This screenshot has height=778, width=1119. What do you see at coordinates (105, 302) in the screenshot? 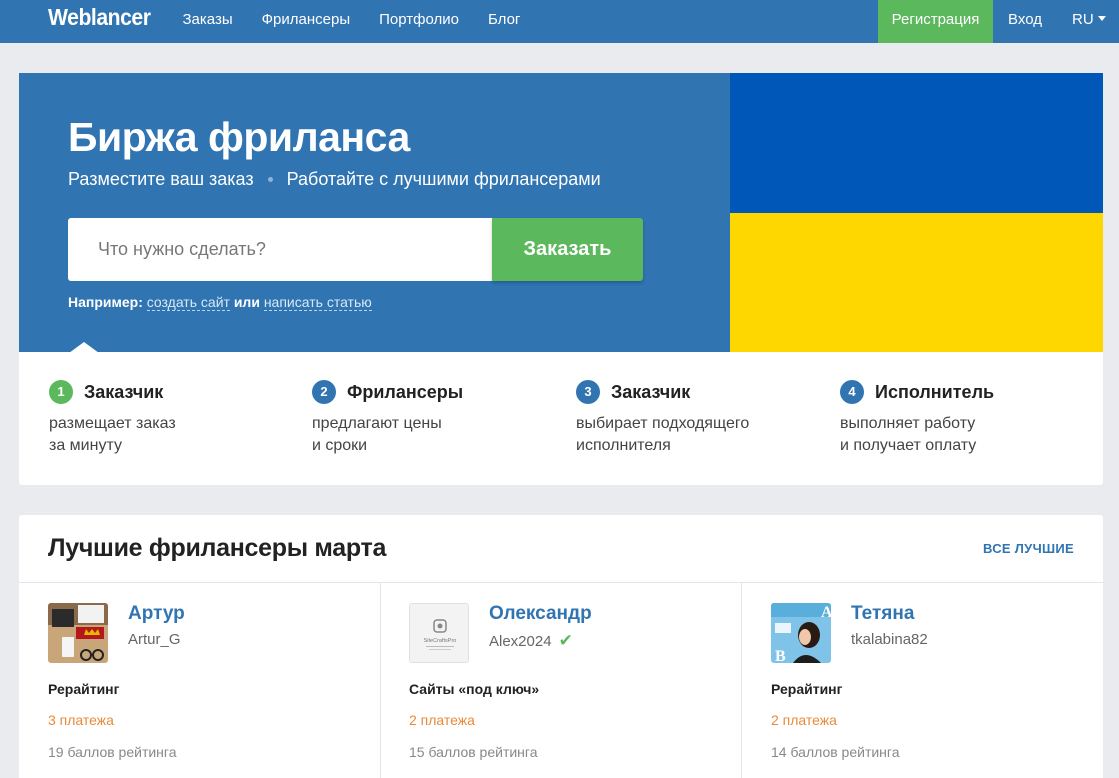
I see `example-prefix: Например:` at bounding box center [105, 302].